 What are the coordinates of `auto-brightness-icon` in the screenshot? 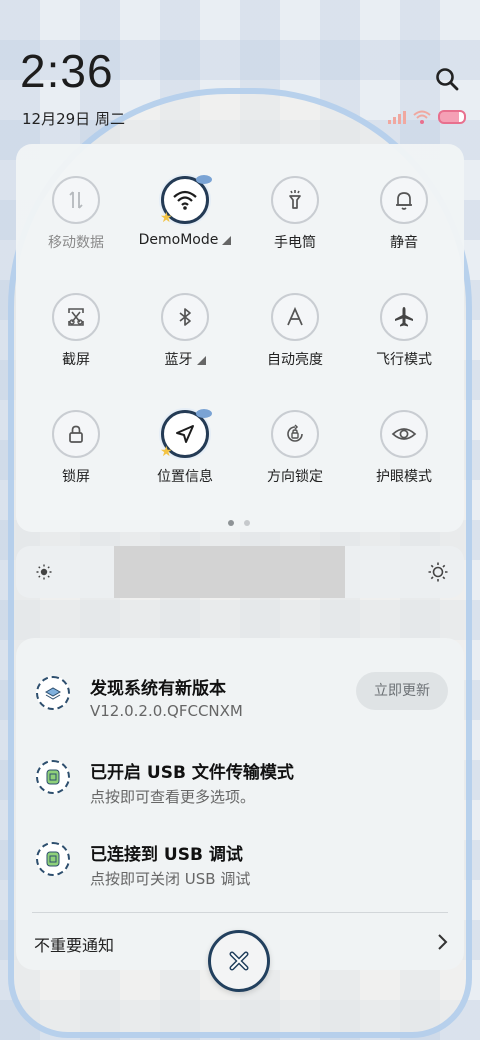 It's located at (295, 317).